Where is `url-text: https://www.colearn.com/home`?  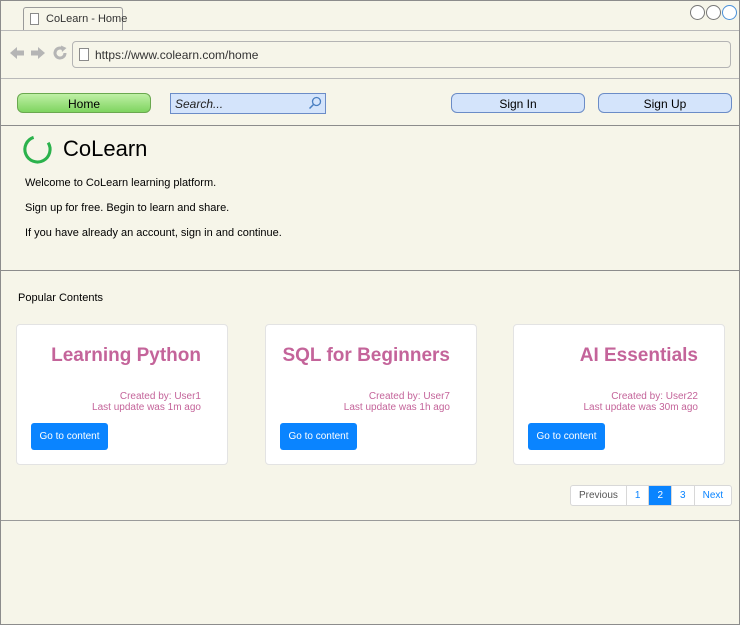 url-text: https://www.colearn.com/home is located at coordinates (177, 55).